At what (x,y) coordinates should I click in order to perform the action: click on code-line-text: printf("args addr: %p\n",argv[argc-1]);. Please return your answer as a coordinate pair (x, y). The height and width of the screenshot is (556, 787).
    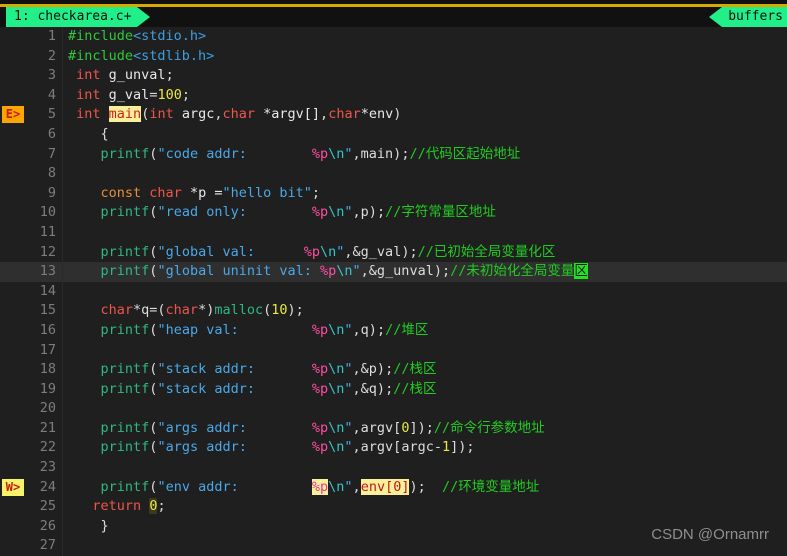
    Looking at the image, I should click on (427, 448).